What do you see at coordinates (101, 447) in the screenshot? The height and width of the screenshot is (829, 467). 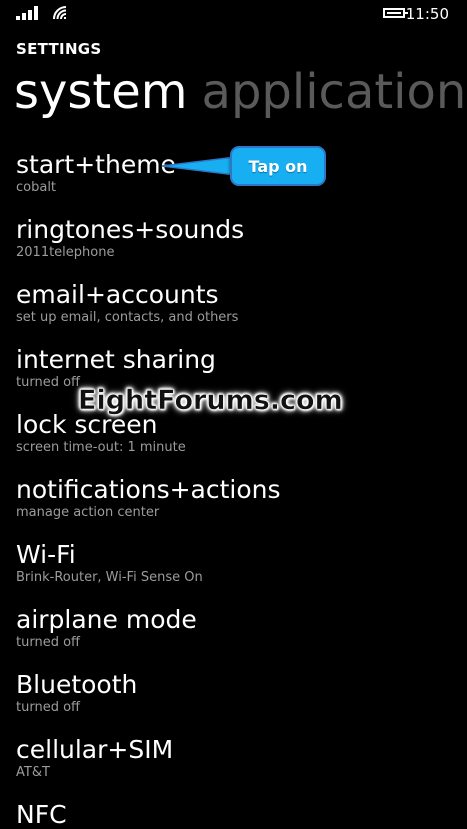 I see `setting-subtitle: screen time-out: 1 minute` at bounding box center [101, 447].